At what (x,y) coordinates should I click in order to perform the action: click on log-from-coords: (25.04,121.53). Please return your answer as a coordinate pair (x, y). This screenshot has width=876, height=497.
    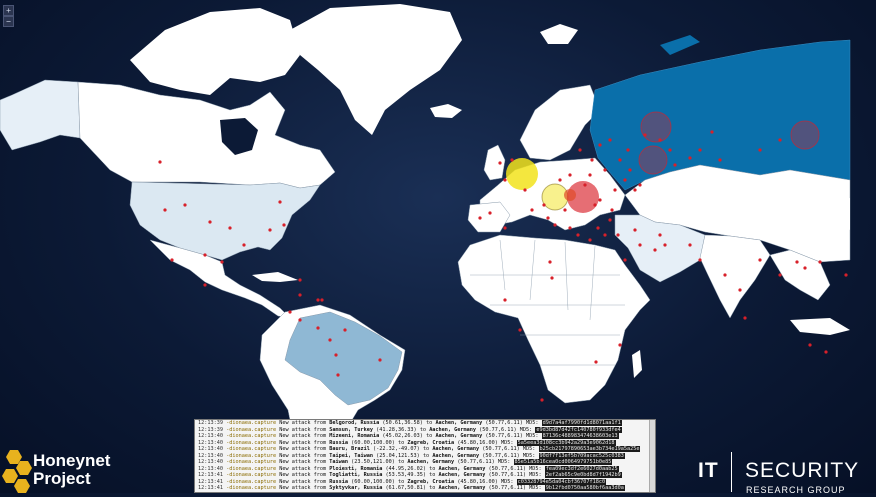
    Looking at the image, I should click on (398, 455).